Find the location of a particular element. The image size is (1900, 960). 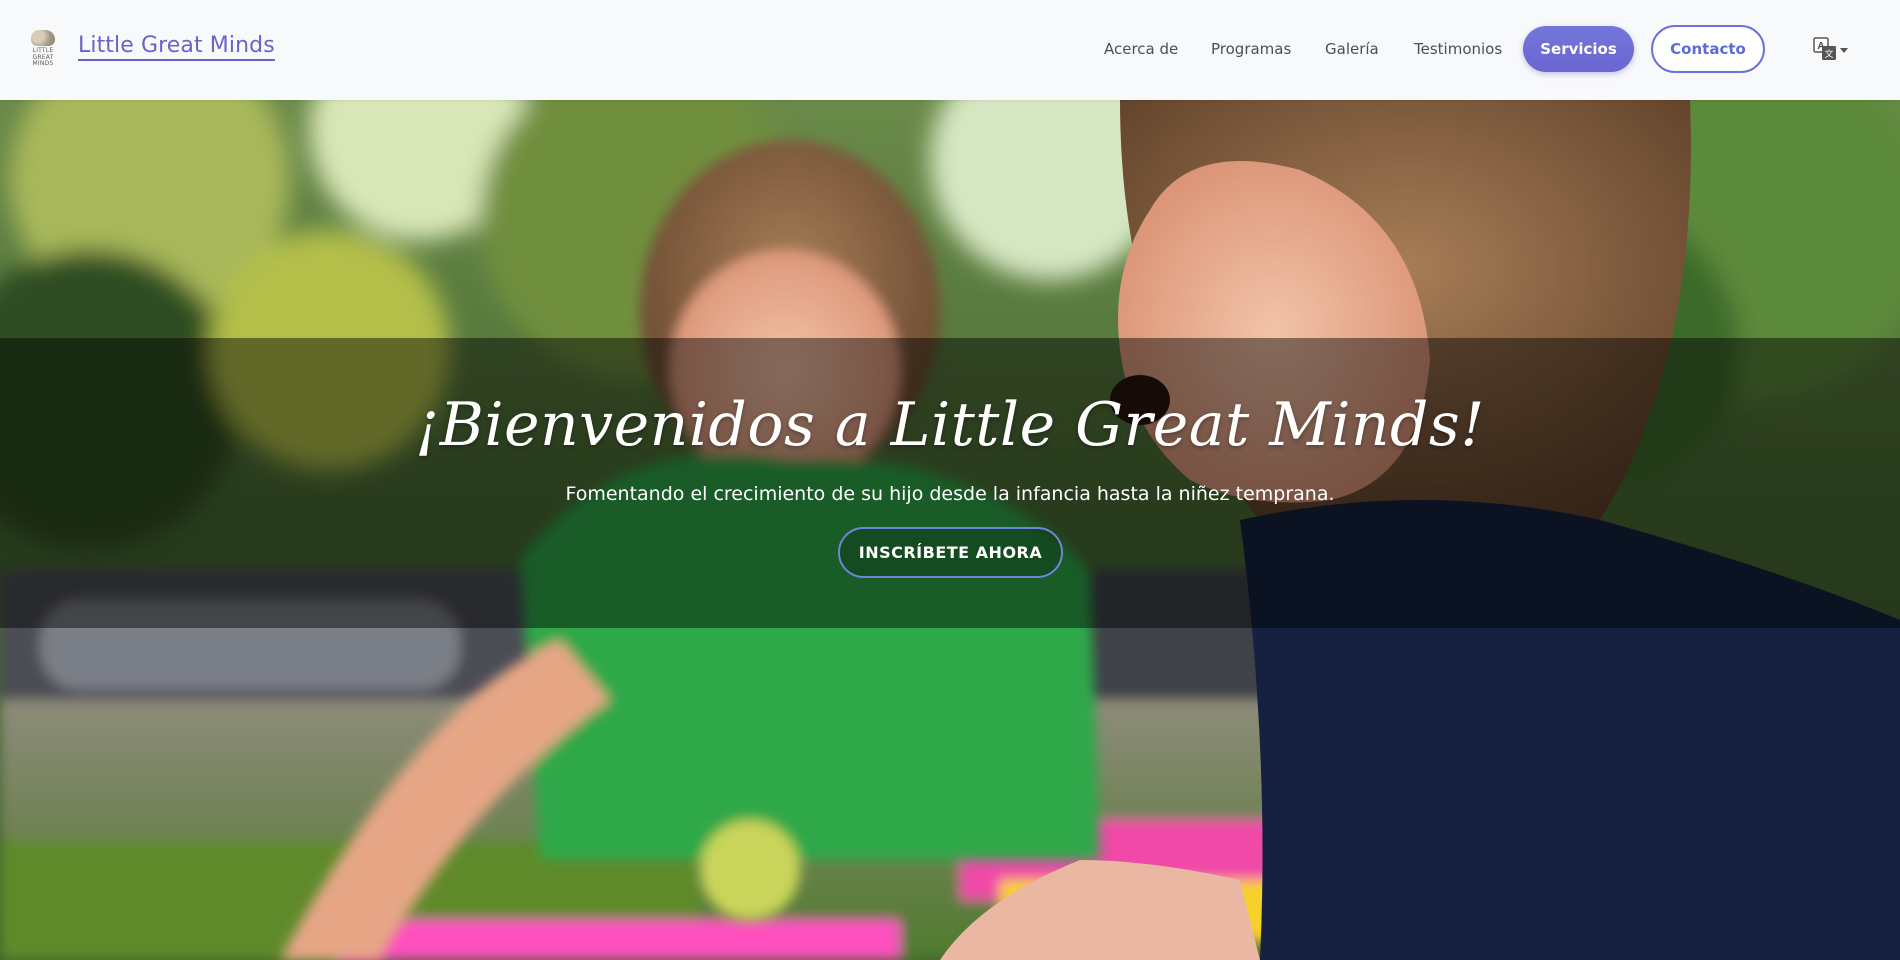

hero-title: ¡Bienvenidos a Little Great Minds! is located at coordinates (950, 425).